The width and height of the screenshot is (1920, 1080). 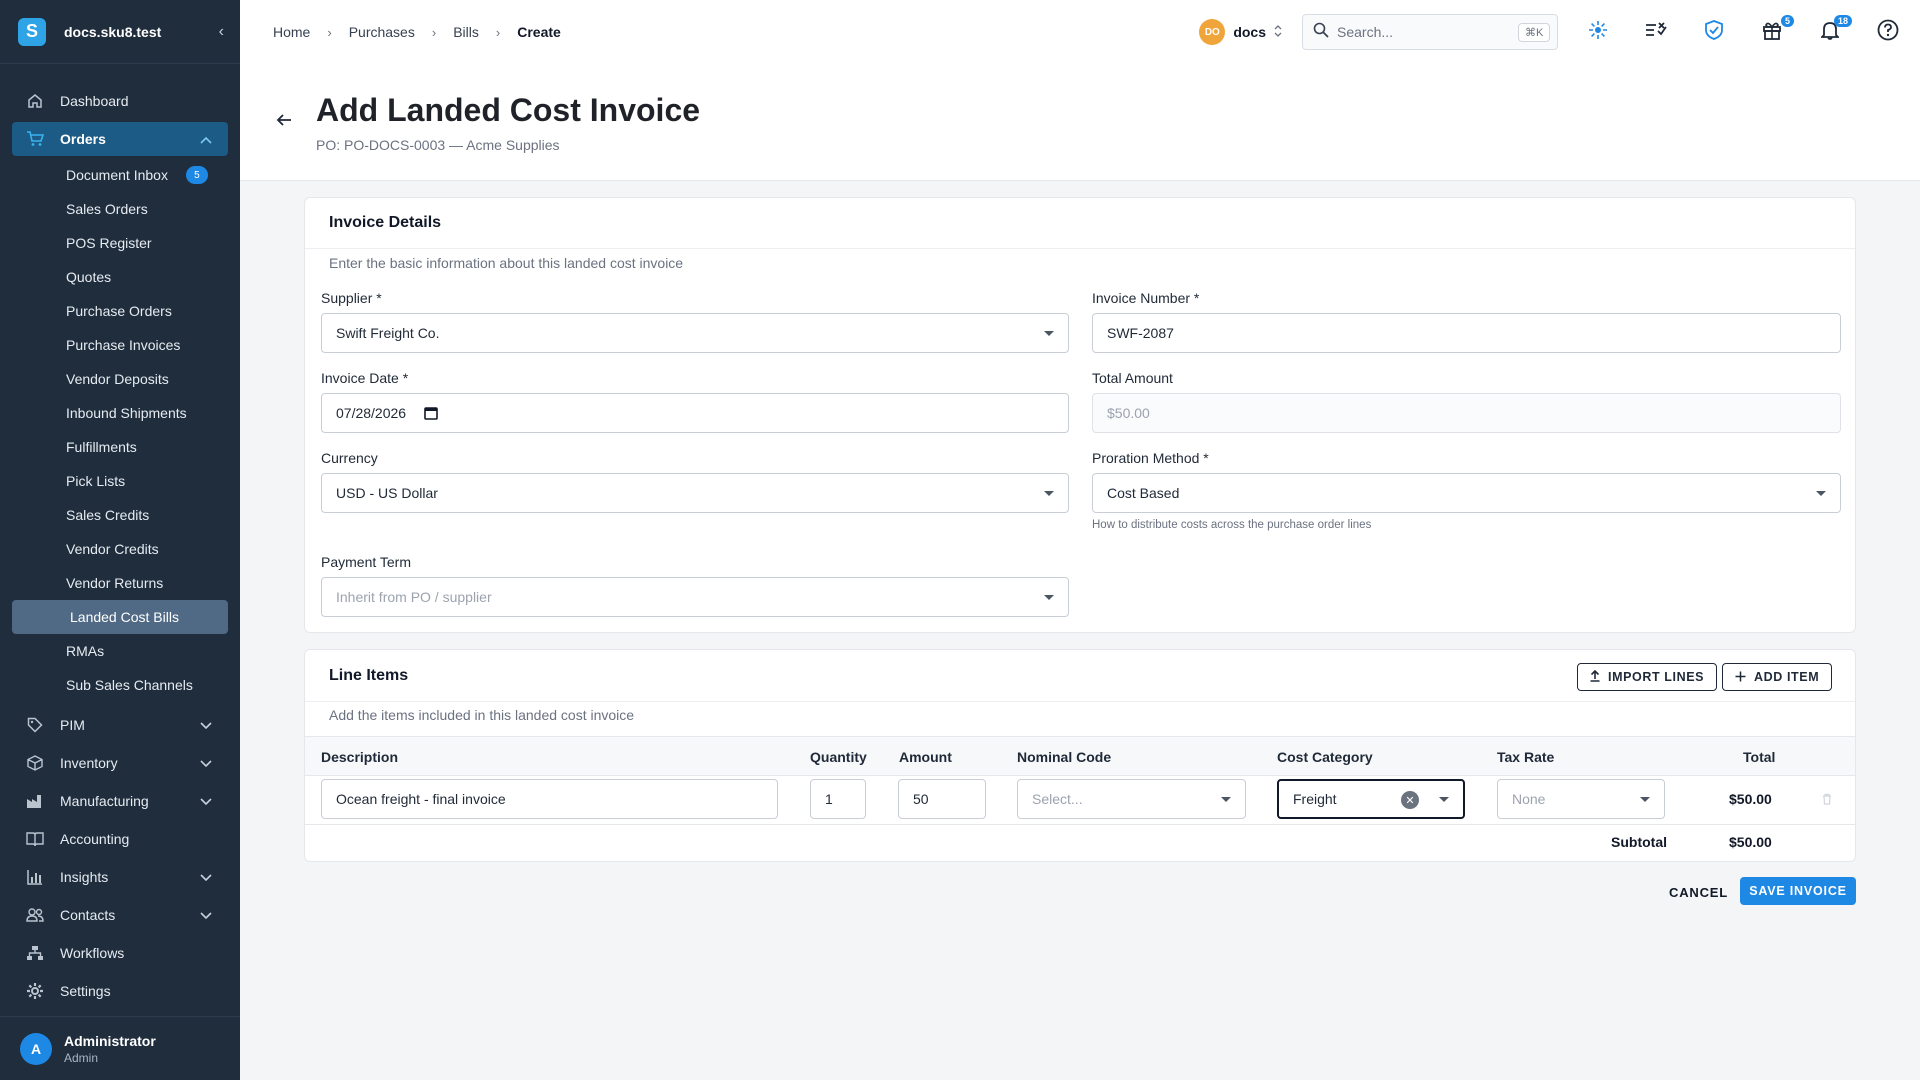 What do you see at coordinates (1714, 32) in the screenshot?
I see `security-button` at bounding box center [1714, 32].